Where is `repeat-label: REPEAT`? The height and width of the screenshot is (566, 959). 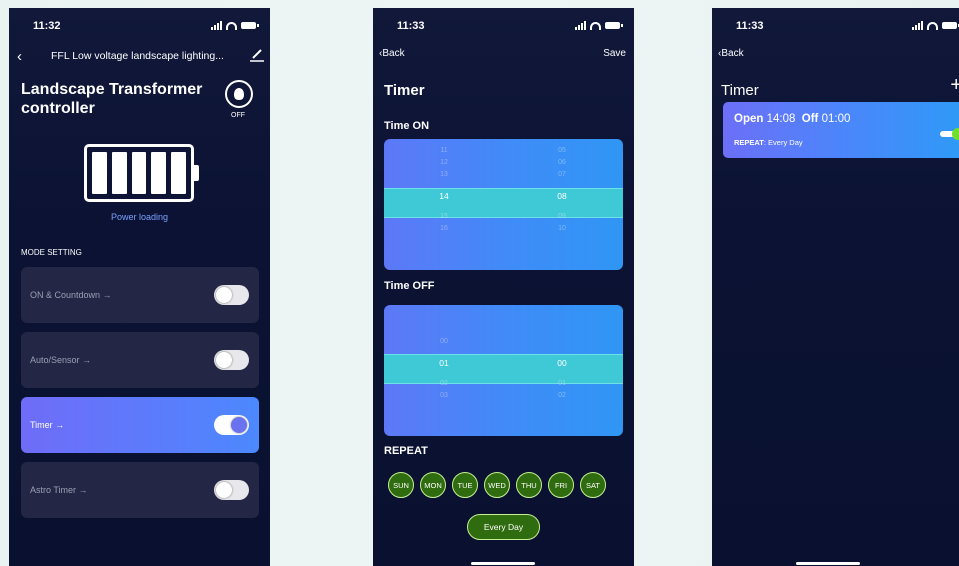 repeat-label: REPEAT is located at coordinates (749, 142).